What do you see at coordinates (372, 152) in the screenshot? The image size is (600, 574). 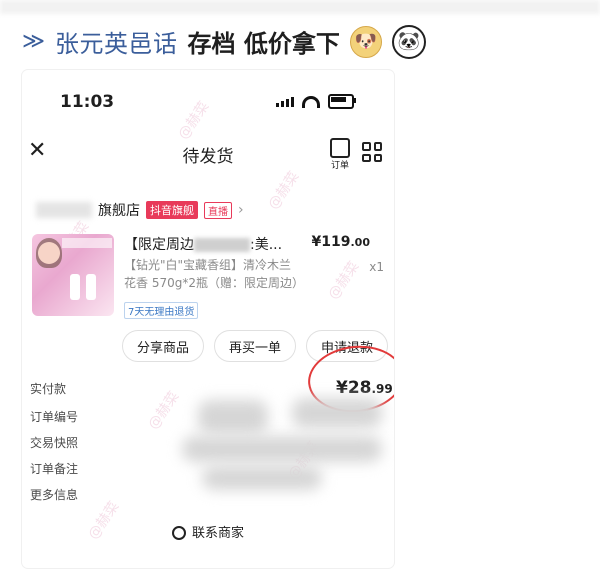 I see `grid-menu-icon` at bounding box center [372, 152].